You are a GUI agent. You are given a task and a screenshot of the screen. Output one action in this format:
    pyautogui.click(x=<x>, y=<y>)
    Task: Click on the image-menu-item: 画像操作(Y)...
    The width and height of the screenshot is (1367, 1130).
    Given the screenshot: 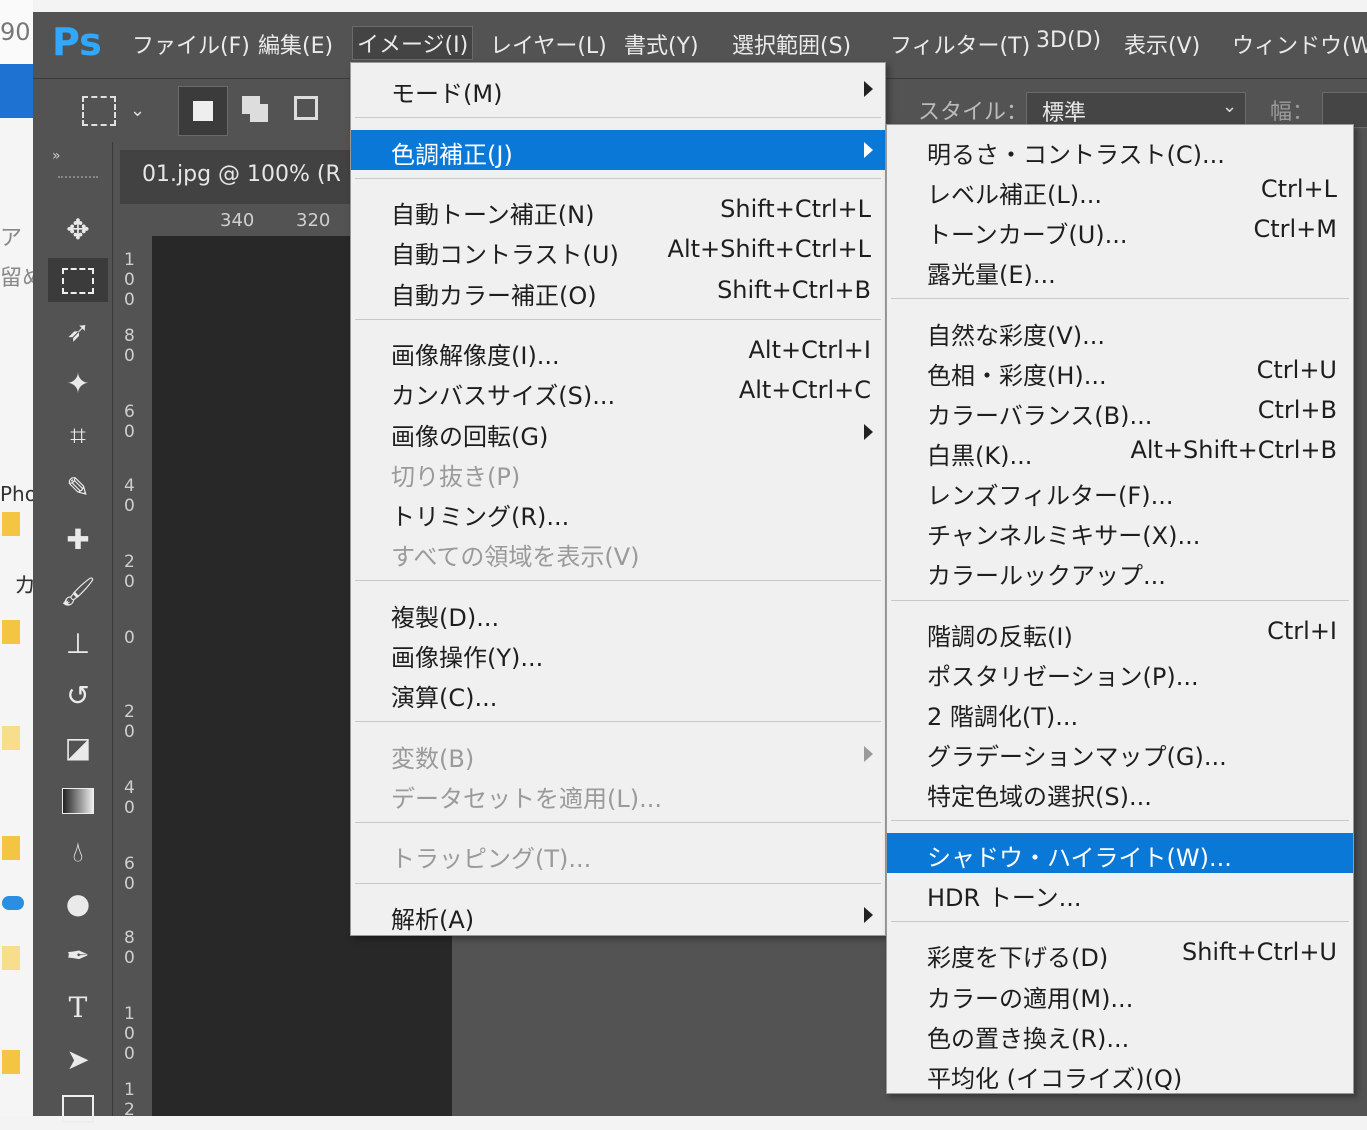 What is the action you would take?
    pyautogui.click(x=618, y=653)
    